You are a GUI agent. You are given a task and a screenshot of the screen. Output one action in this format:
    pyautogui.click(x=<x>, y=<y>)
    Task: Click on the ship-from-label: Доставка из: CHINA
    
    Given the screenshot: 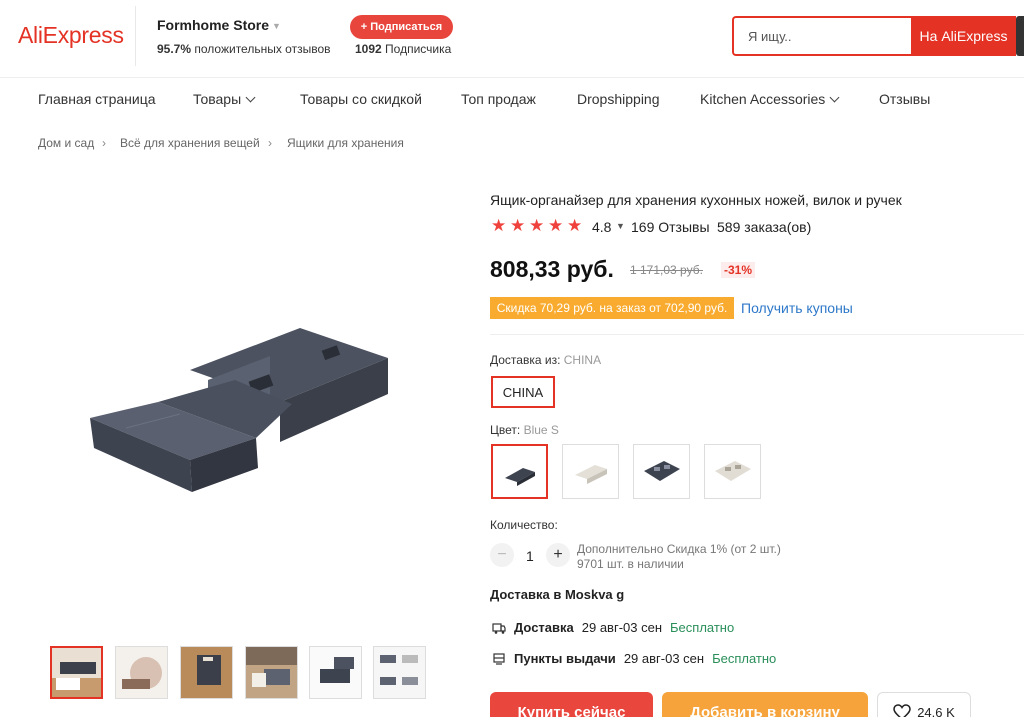 What is the action you would take?
    pyautogui.click(x=545, y=360)
    